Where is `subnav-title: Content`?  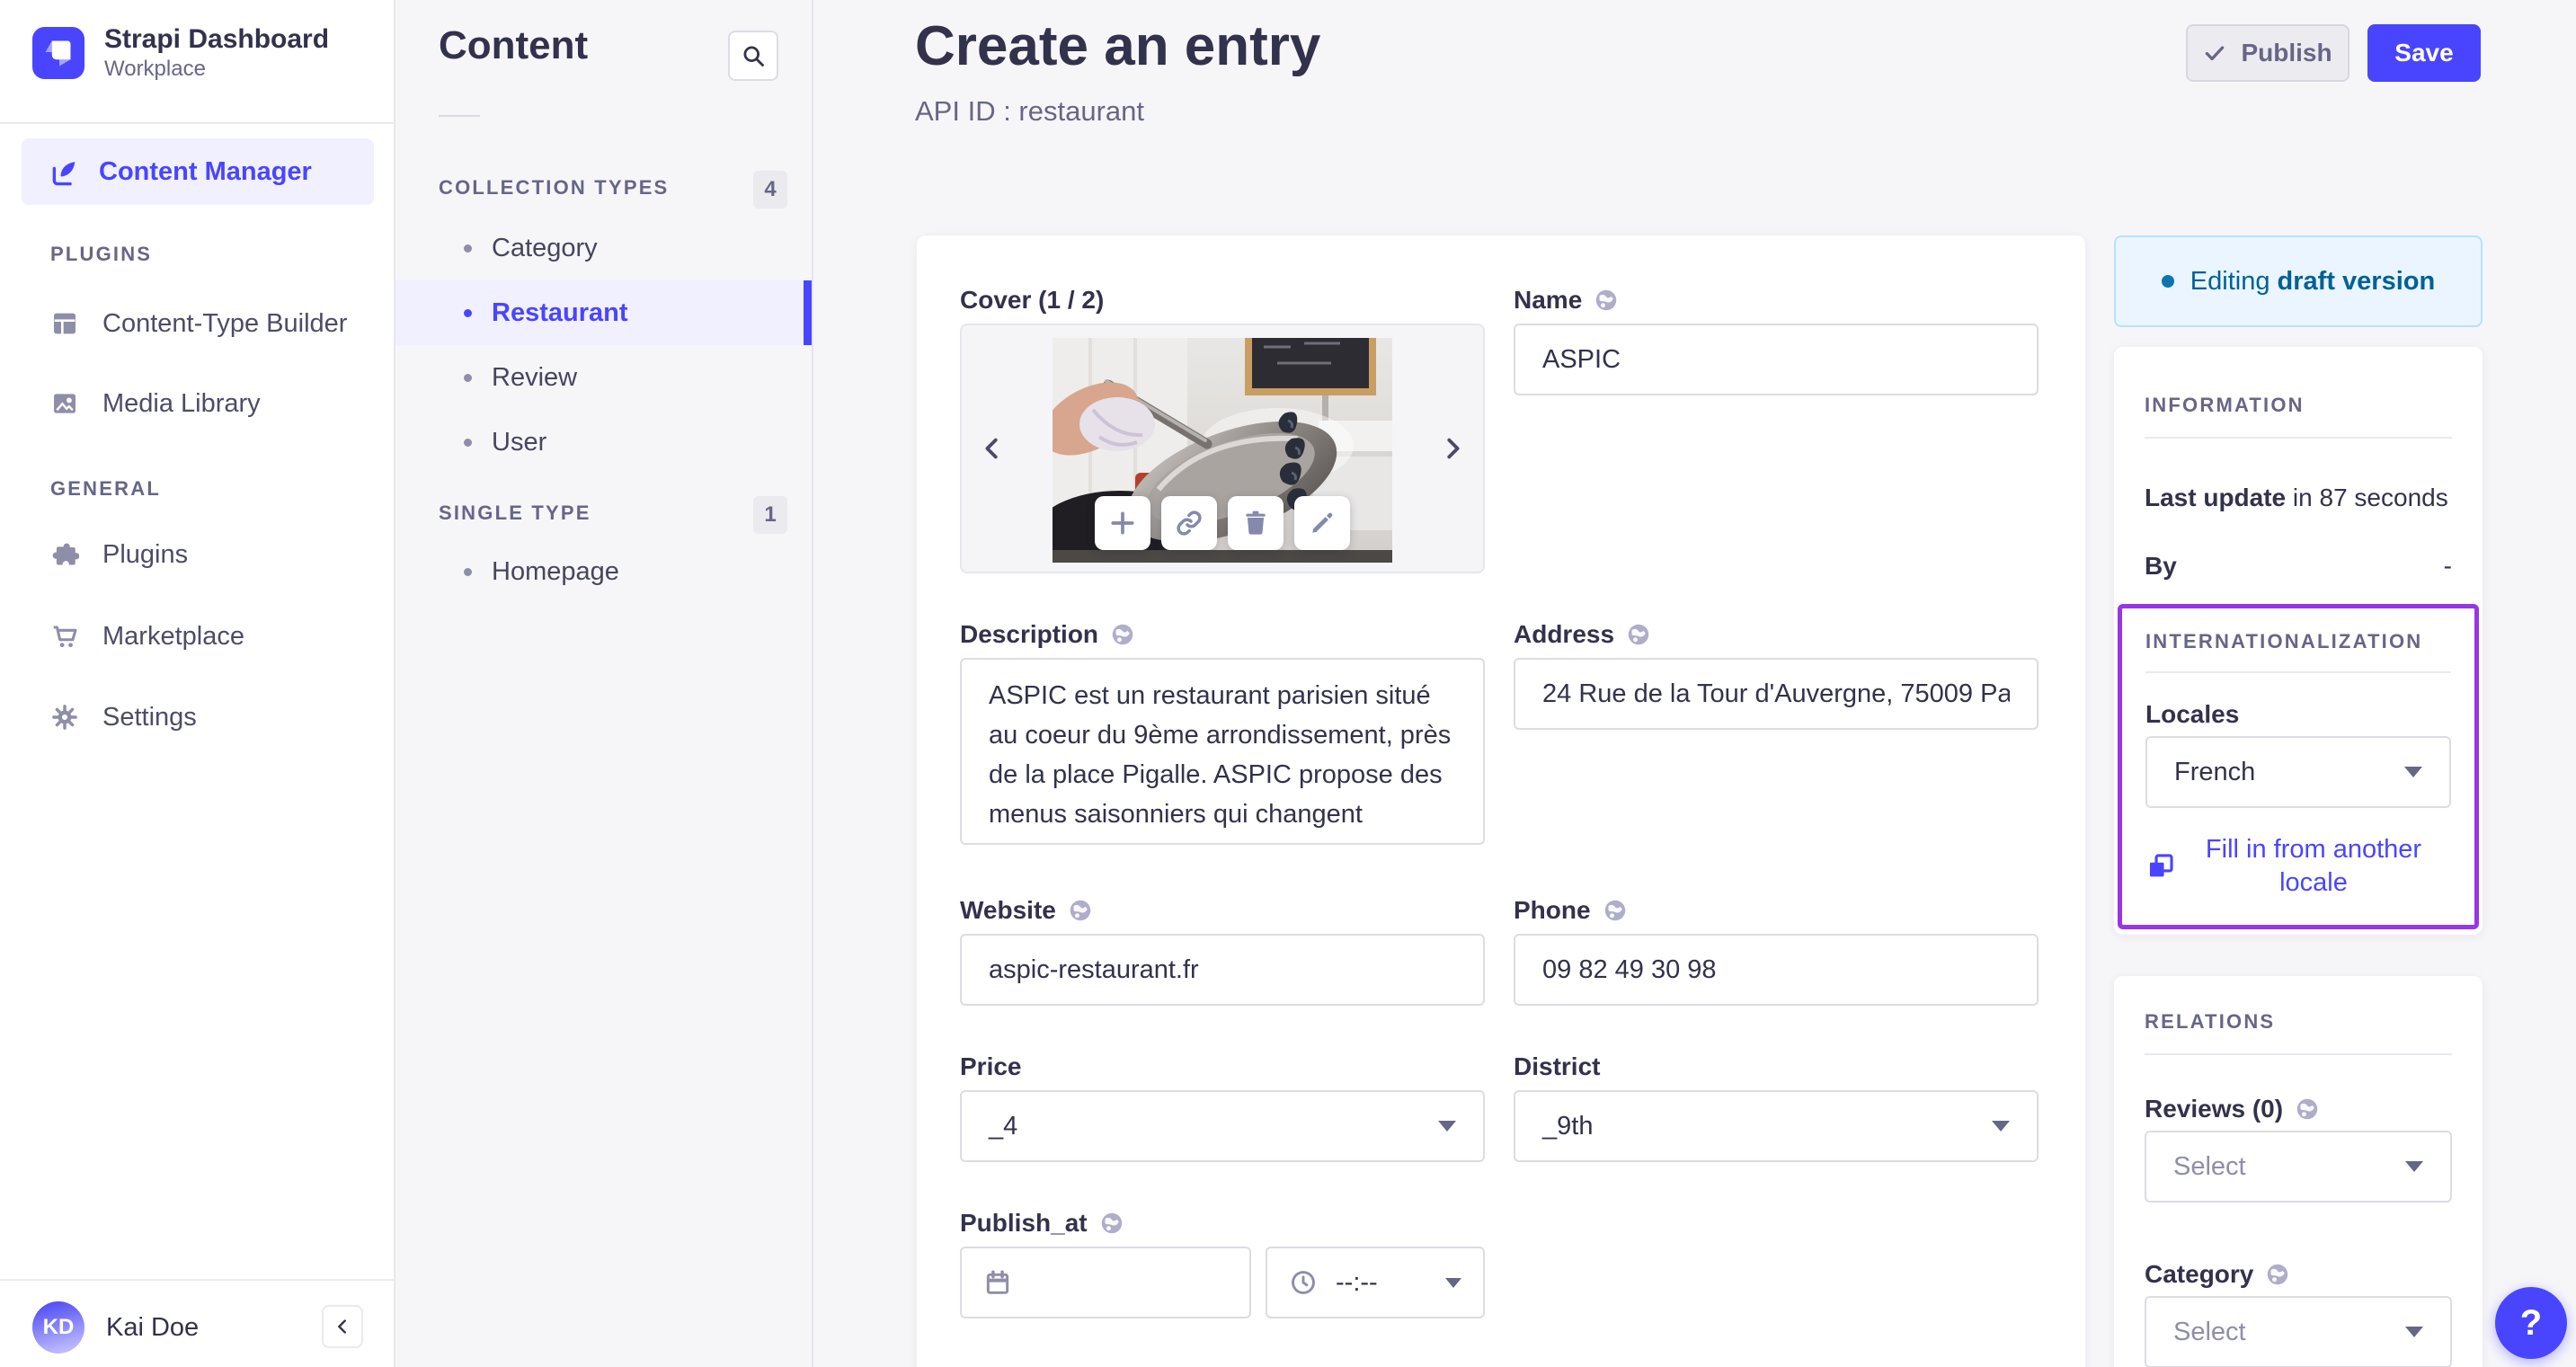
subnav-title: Content is located at coordinates (514, 45).